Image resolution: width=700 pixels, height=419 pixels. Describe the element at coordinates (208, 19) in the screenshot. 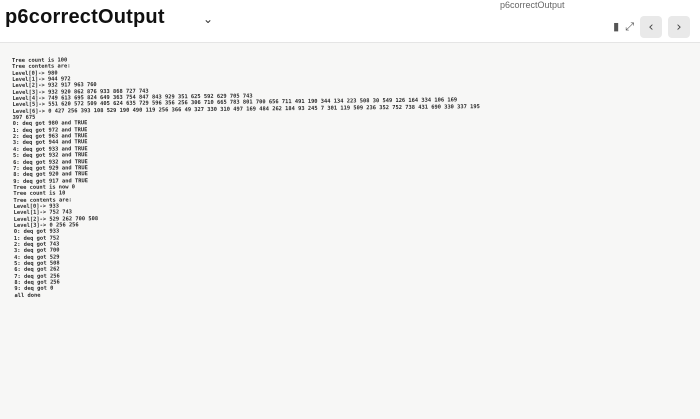

I see `title-menu-chevron-icon: ⌄` at that location.